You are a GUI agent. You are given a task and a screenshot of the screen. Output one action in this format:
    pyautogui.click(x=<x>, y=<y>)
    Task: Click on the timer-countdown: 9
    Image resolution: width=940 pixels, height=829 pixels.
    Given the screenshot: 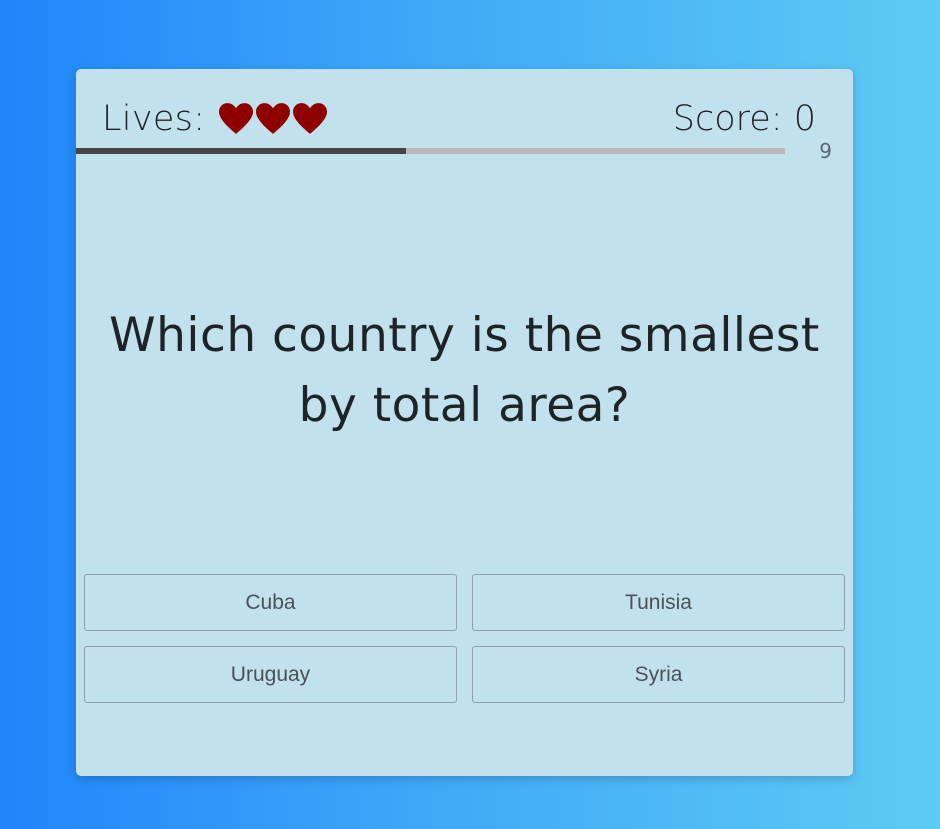 What is the action you would take?
    pyautogui.click(x=825, y=151)
    